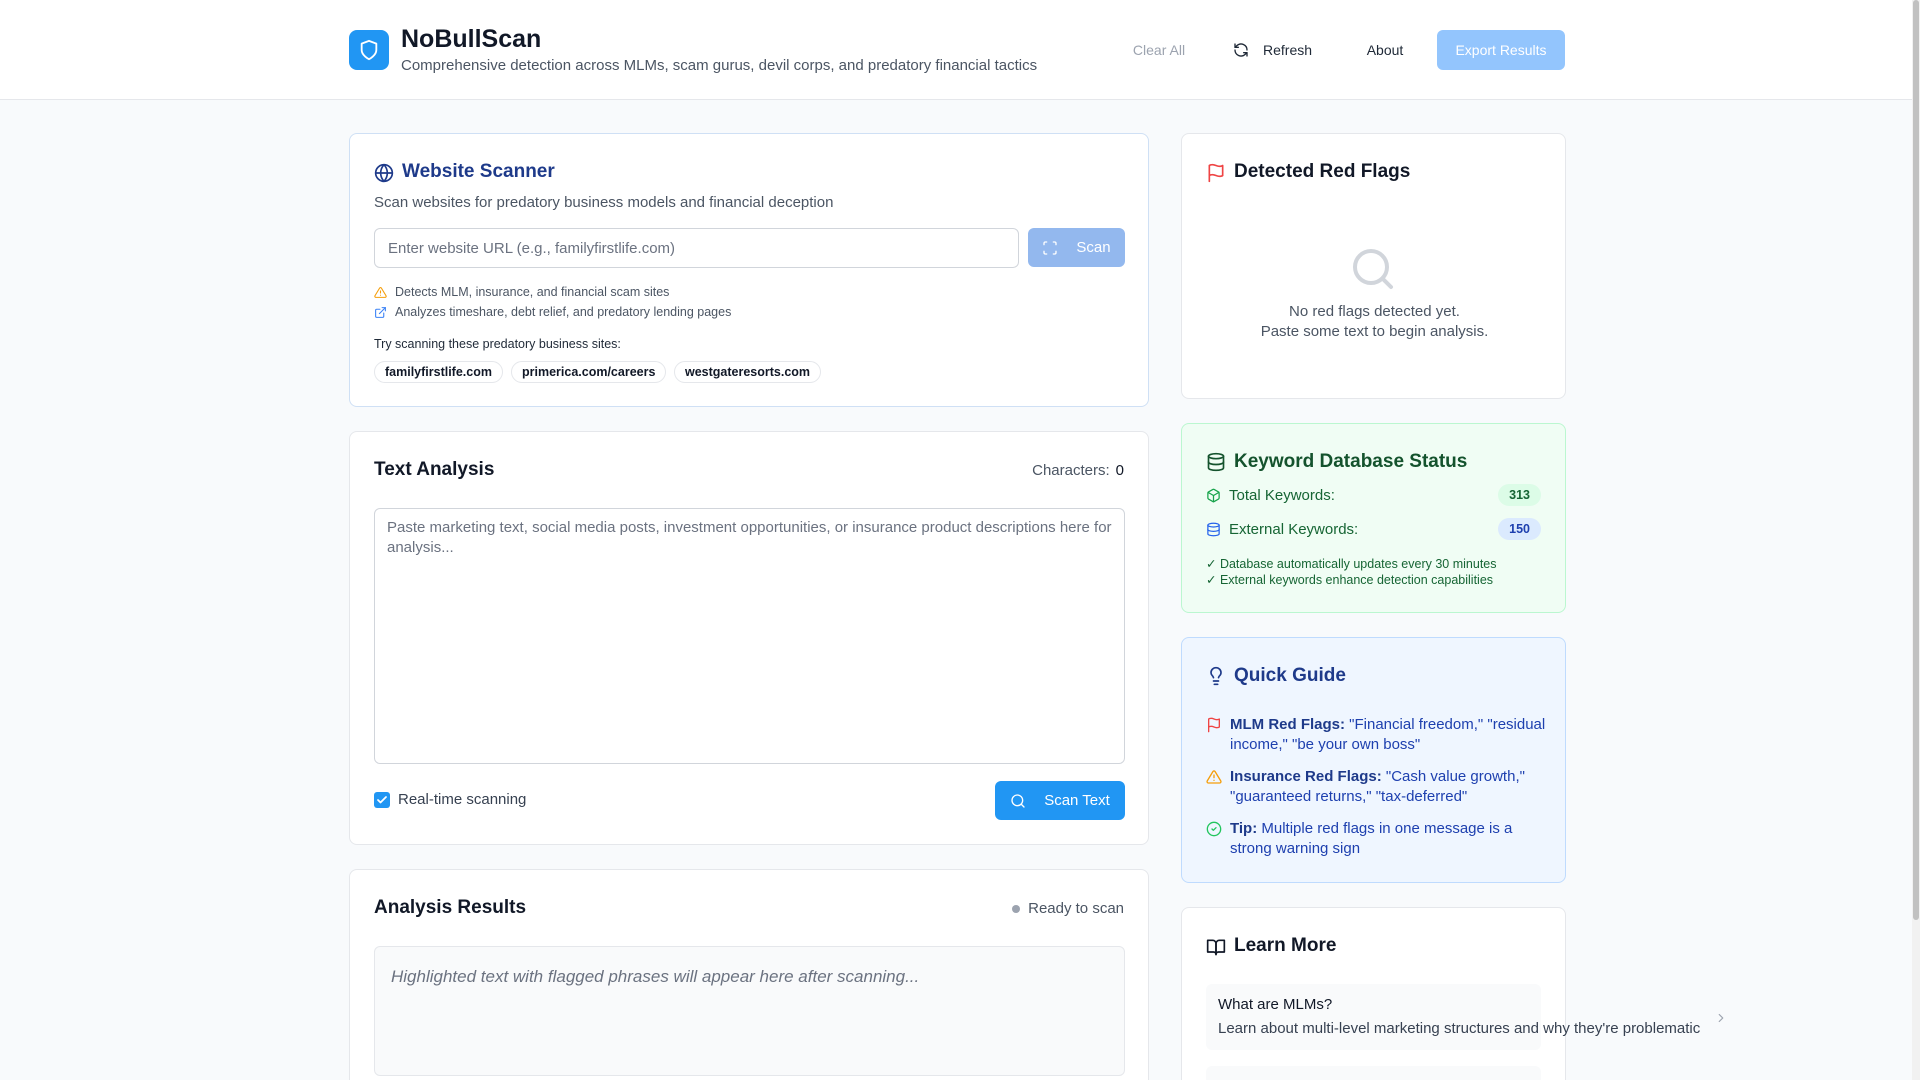 This screenshot has height=1080, width=1920. Describe the element at coordinates (434, 469) in the screenshot. I see `text-analysis-title: Text Analysis` at that location.